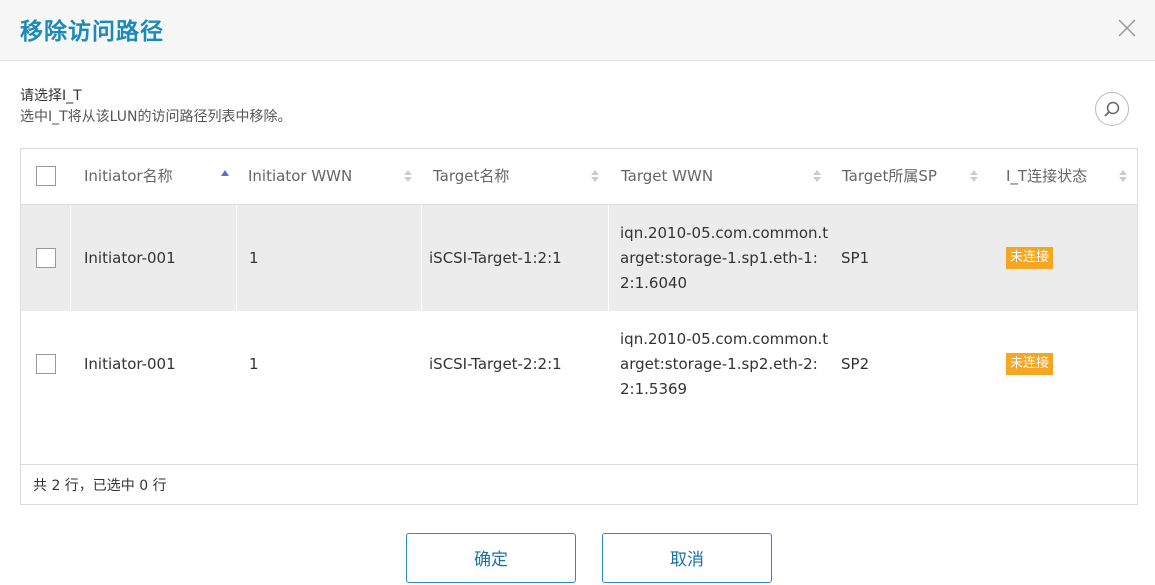 The image size is (1155, 585). I want to click on sort-asc-icon, so click(225, 176).